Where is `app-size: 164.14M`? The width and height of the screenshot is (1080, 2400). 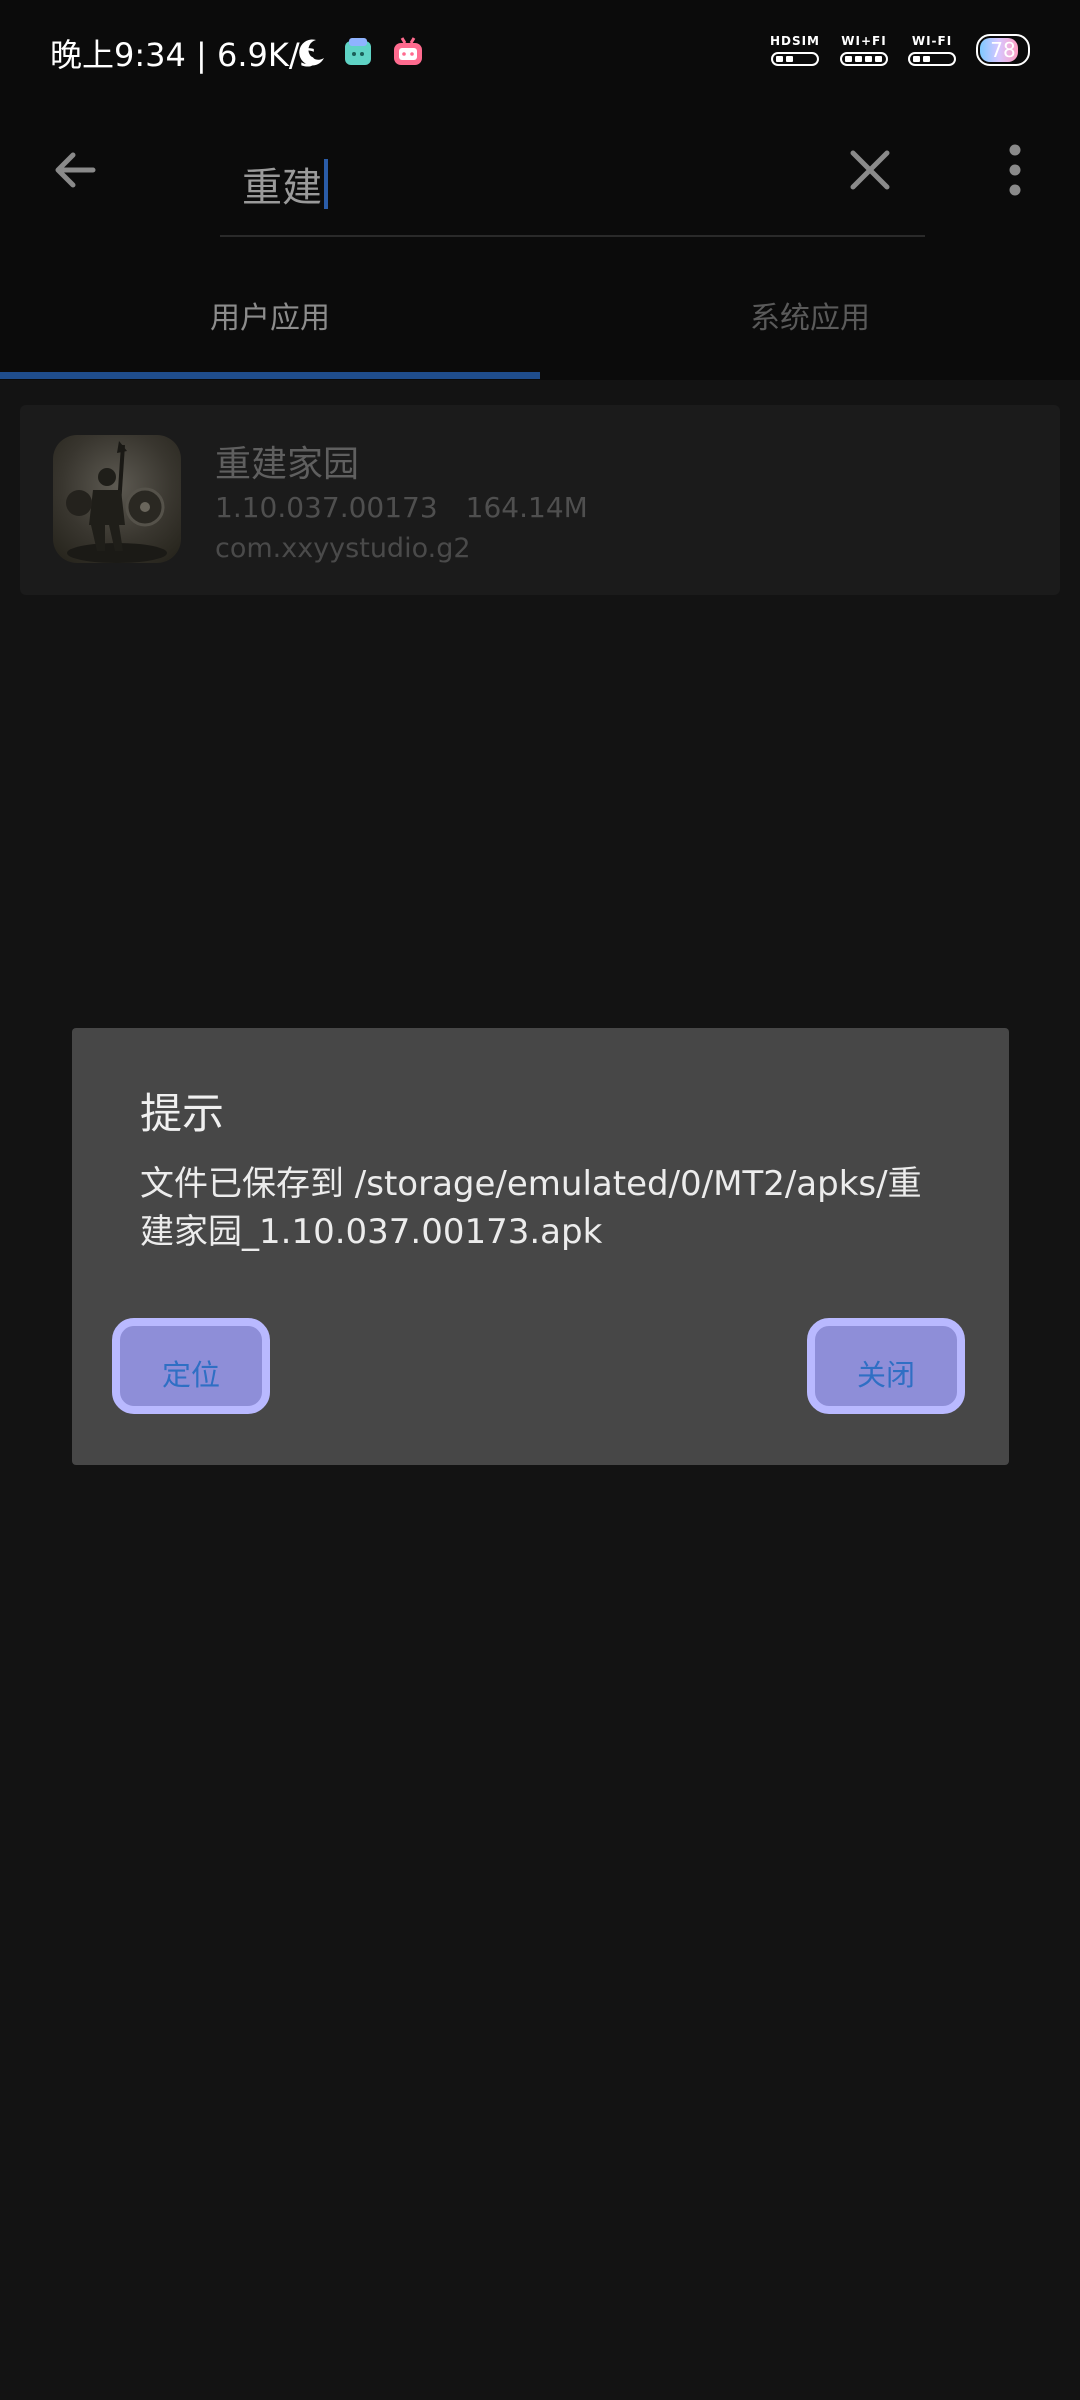
app-size: 164.14M is located at coordinates (526, 507).